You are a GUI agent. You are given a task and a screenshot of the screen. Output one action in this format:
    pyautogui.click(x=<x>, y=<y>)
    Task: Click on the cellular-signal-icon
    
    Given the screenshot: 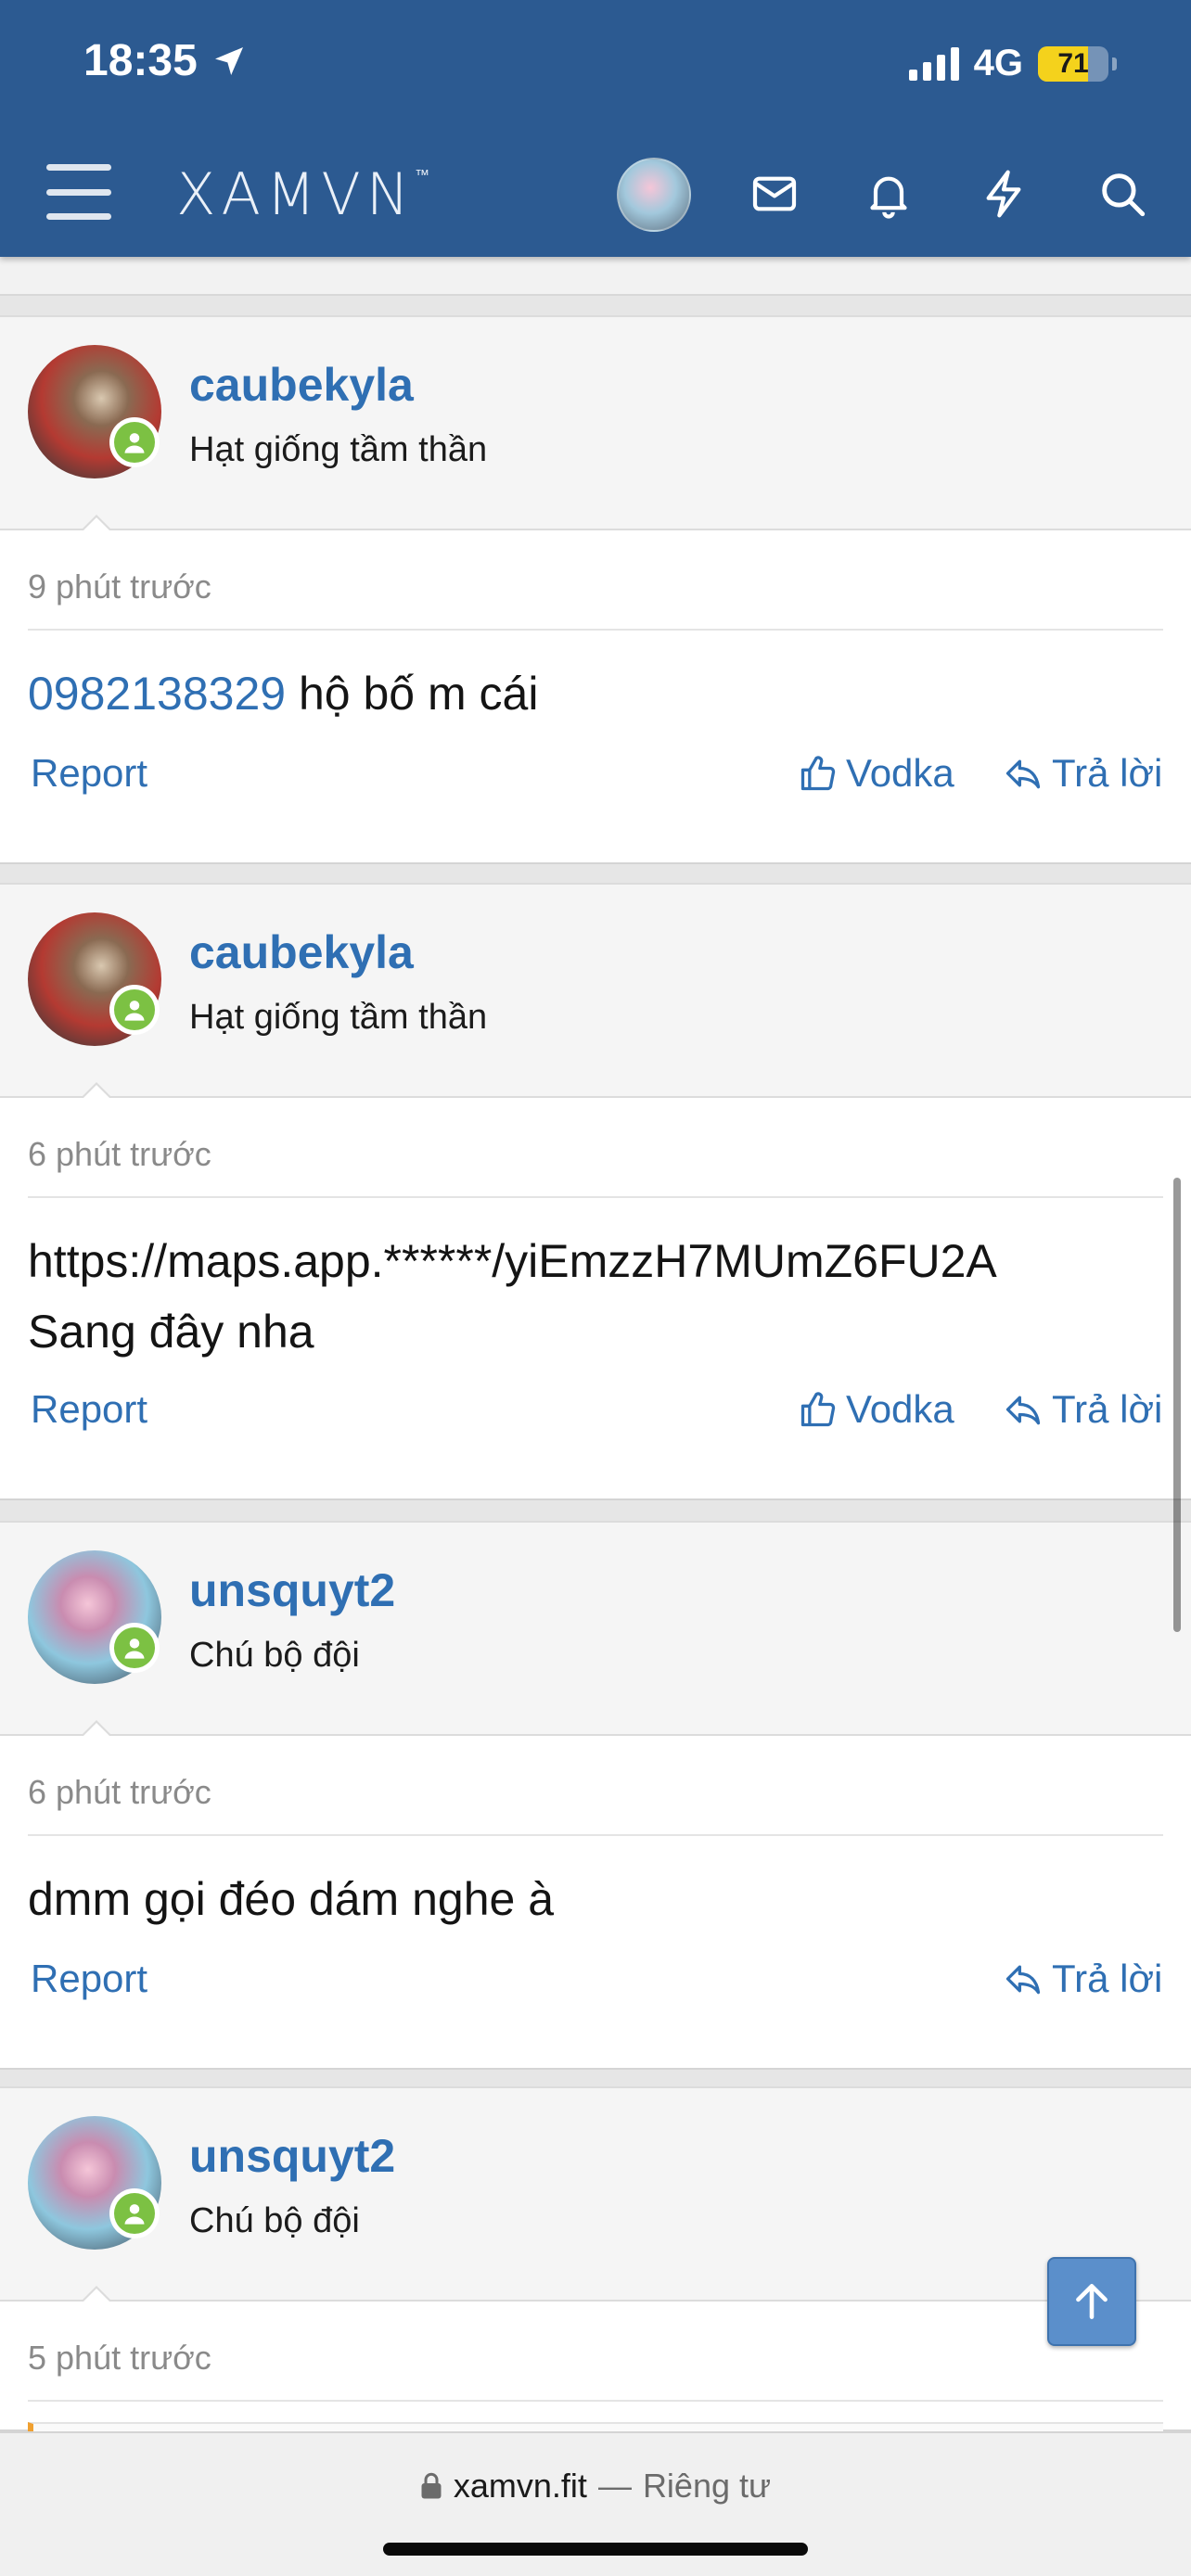 What is the action you would take?
    pyautogui.click(x=933, y=64)
    